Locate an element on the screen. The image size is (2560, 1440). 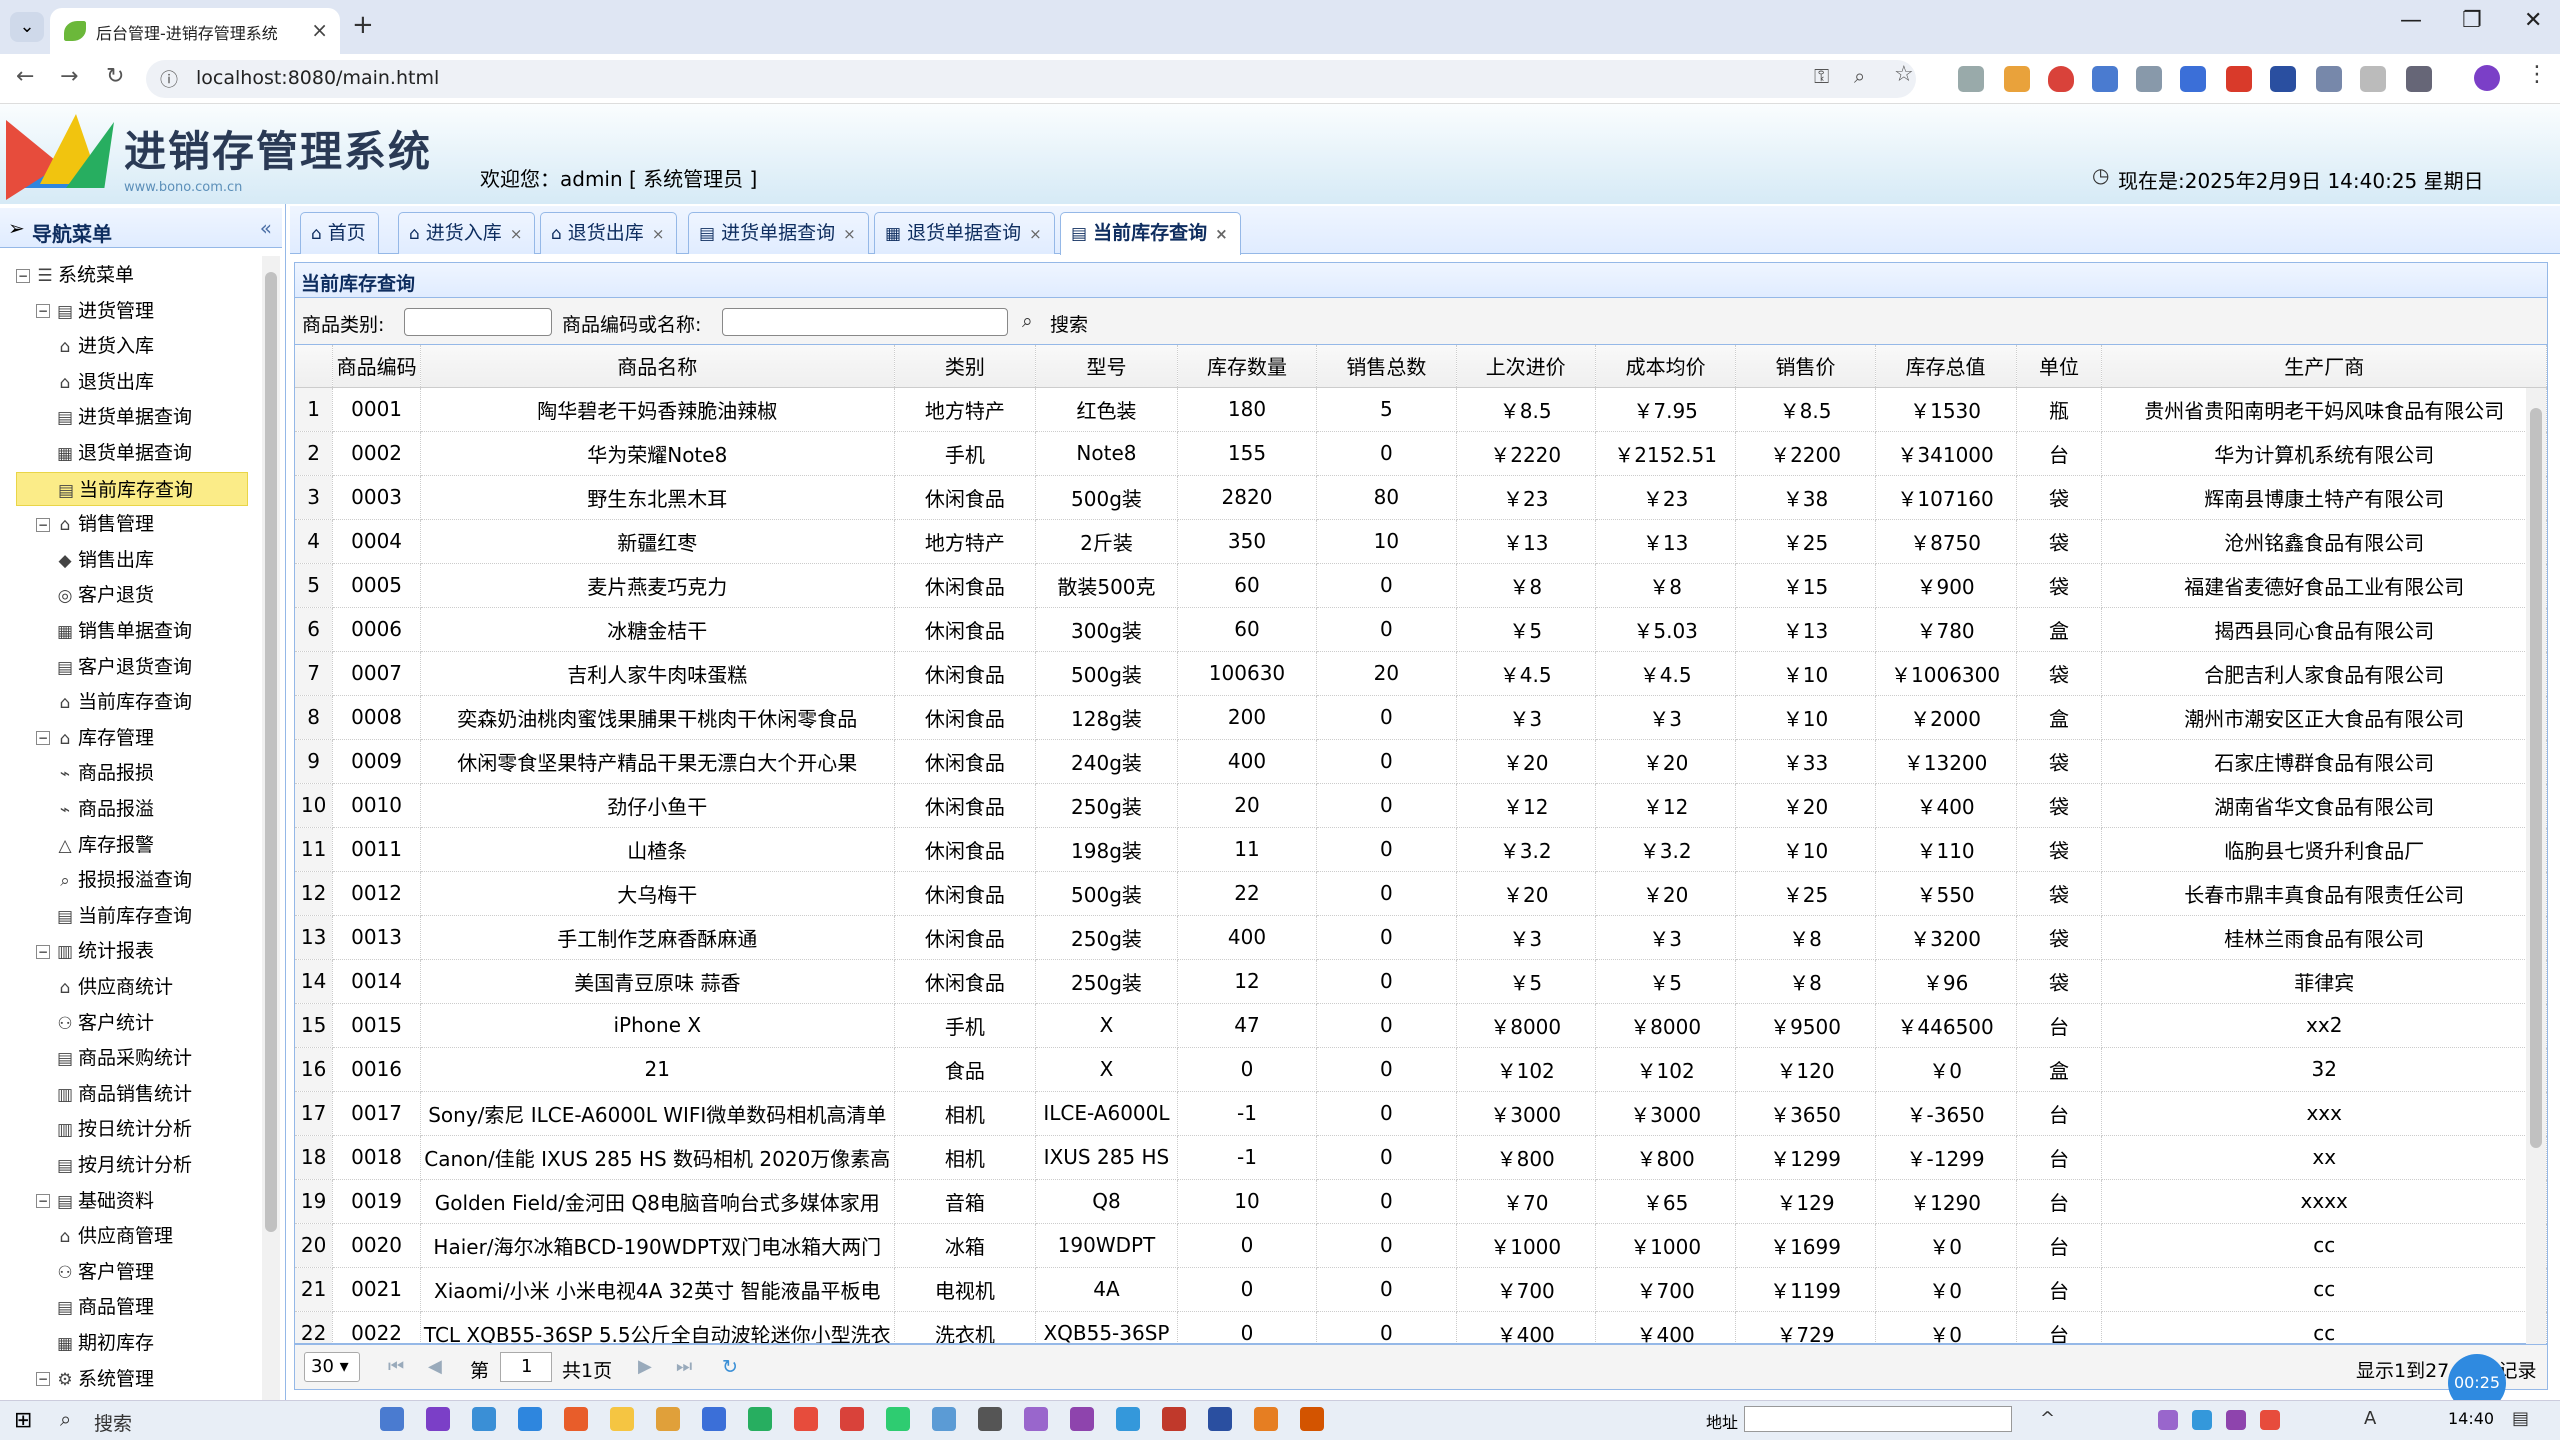
profile-avatar is located at coordinates (2487, 78).